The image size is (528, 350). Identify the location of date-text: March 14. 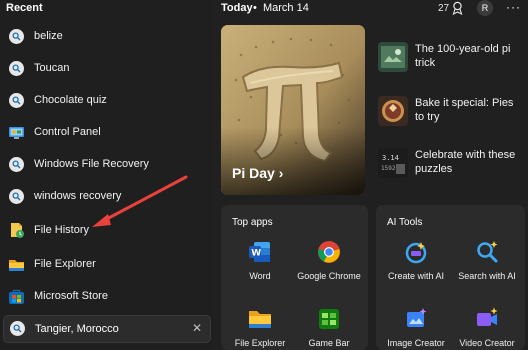
(285, 8).